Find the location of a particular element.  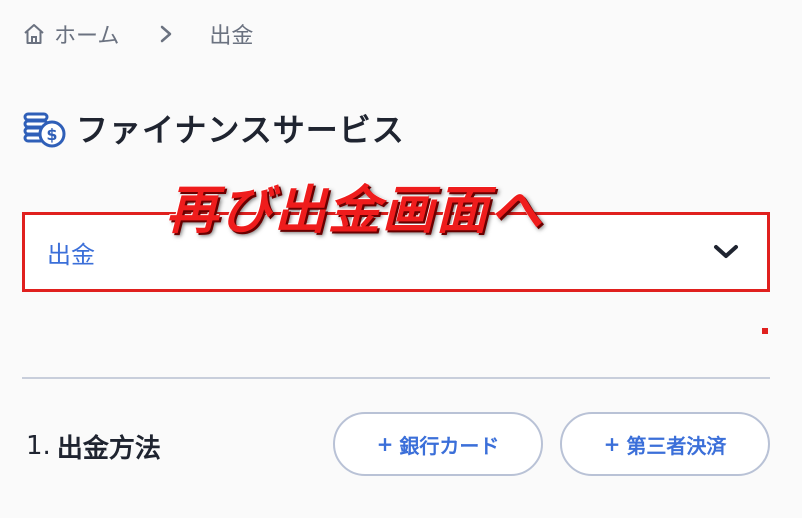

add-bank-card-button: + 銀行カード is located at coordinates (438, 444).